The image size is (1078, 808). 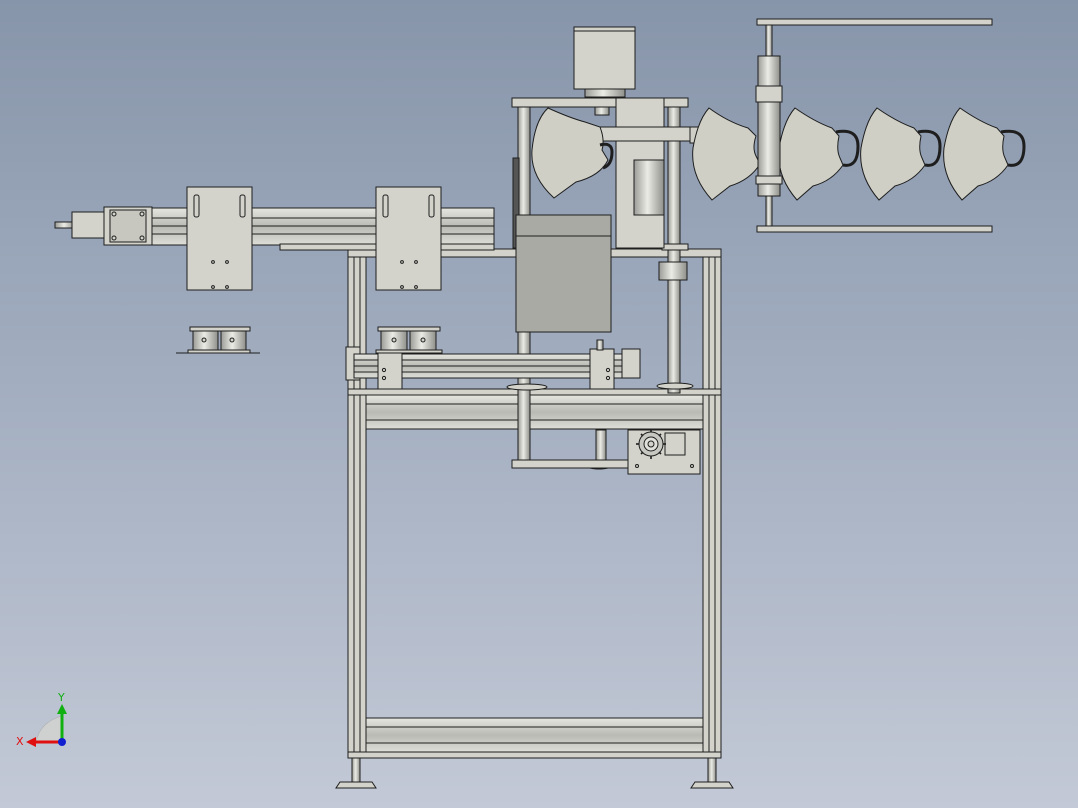 What do you see at coordinates (534, 755) in the screenshot?
I see `frame-base-beam` at bounding box center [534, 755].